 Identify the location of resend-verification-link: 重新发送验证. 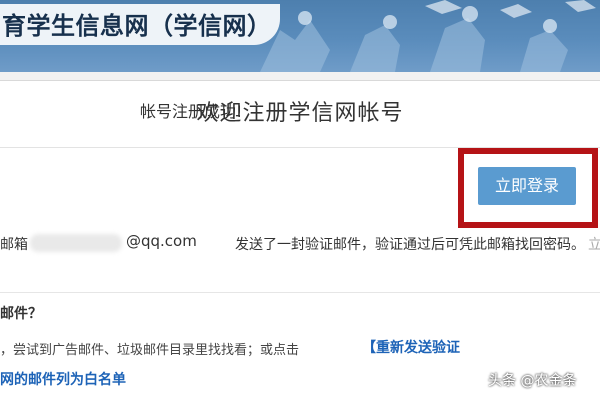
(418, 347).